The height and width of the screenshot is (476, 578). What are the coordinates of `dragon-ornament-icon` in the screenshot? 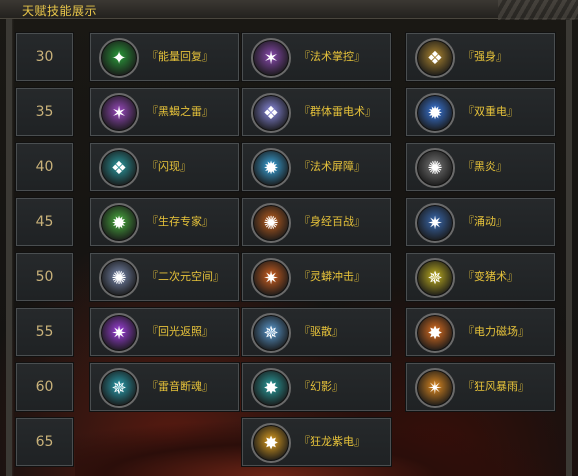 It's located at (538, 10).